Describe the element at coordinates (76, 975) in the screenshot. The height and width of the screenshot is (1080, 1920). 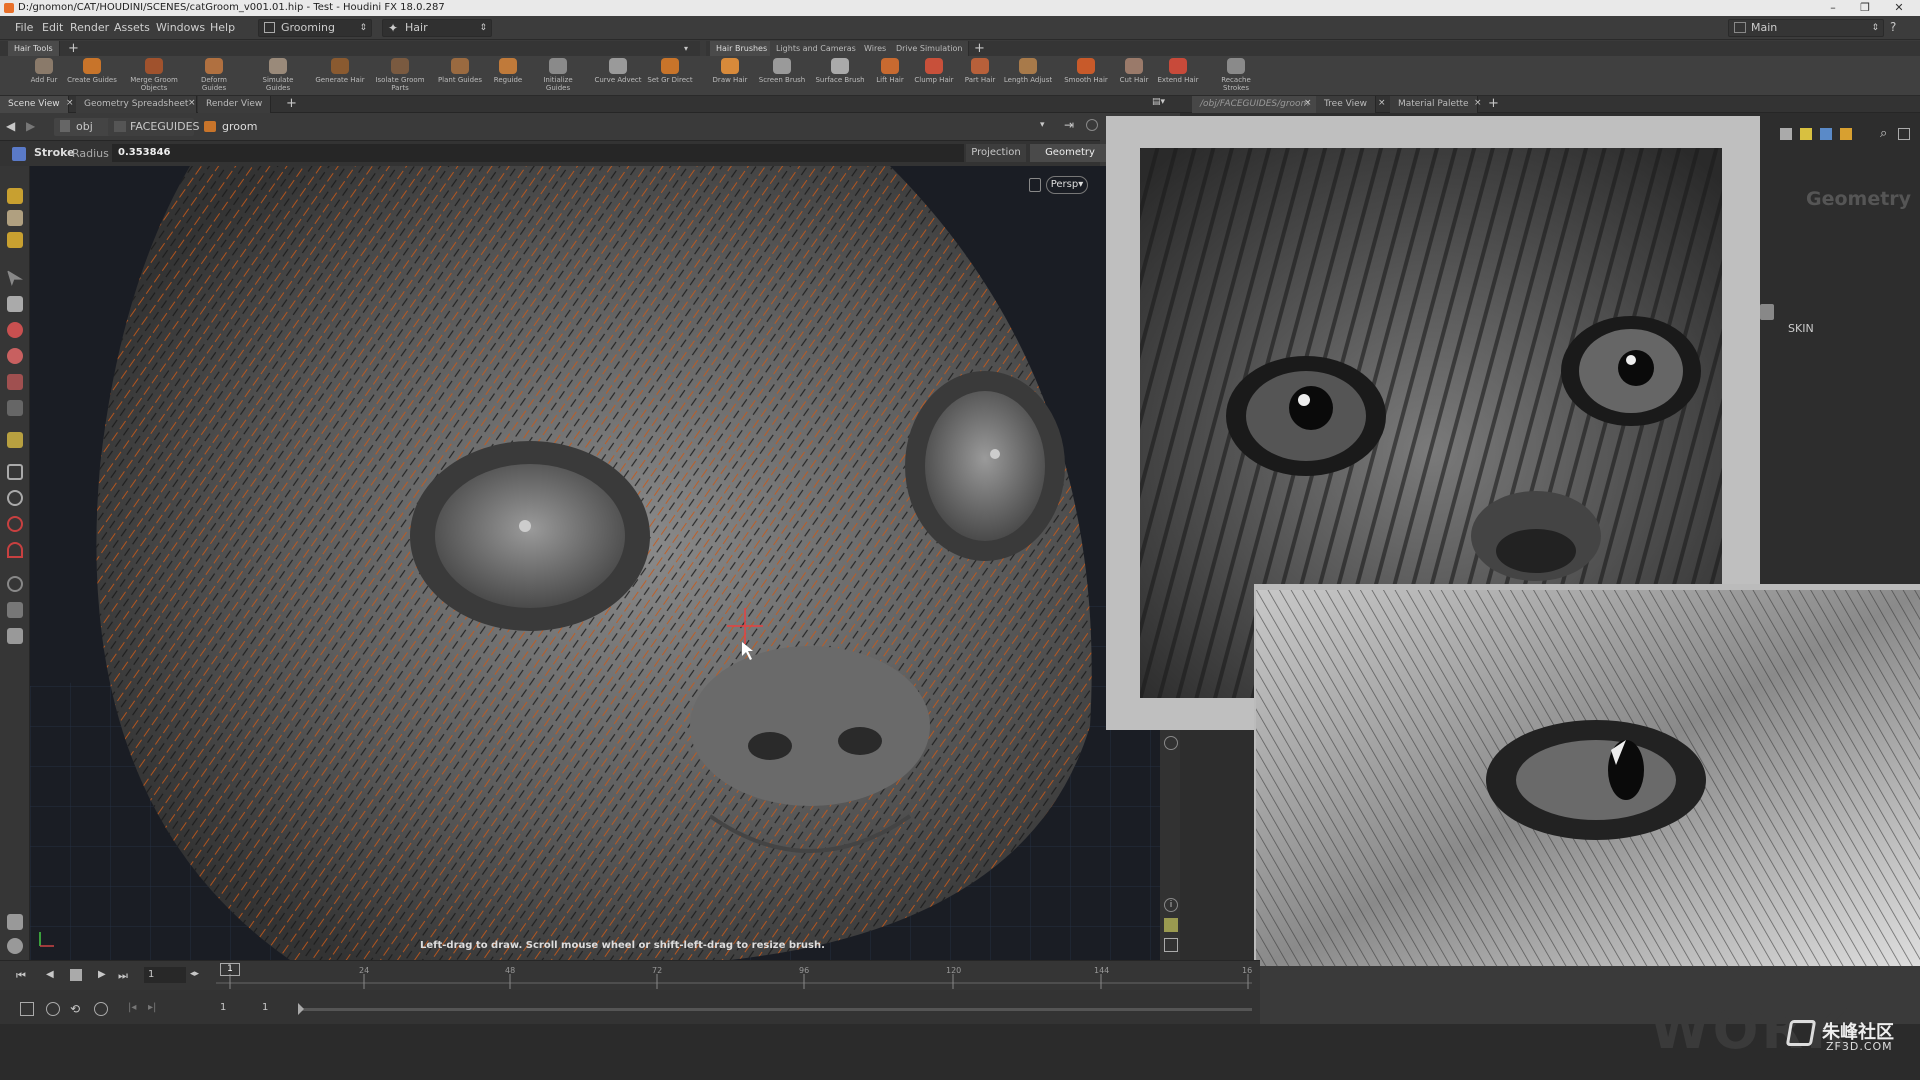
I see `stop-icon` at that location.